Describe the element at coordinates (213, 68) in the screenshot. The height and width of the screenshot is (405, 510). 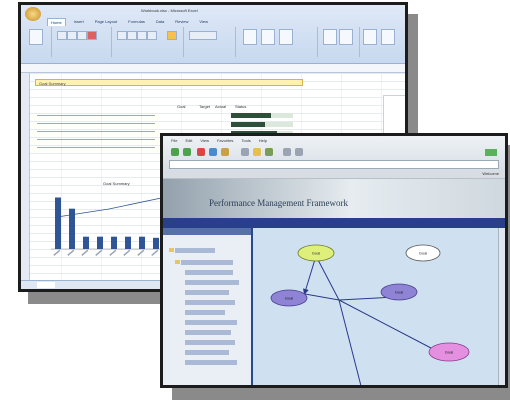
I see `formula-bar` at that location.